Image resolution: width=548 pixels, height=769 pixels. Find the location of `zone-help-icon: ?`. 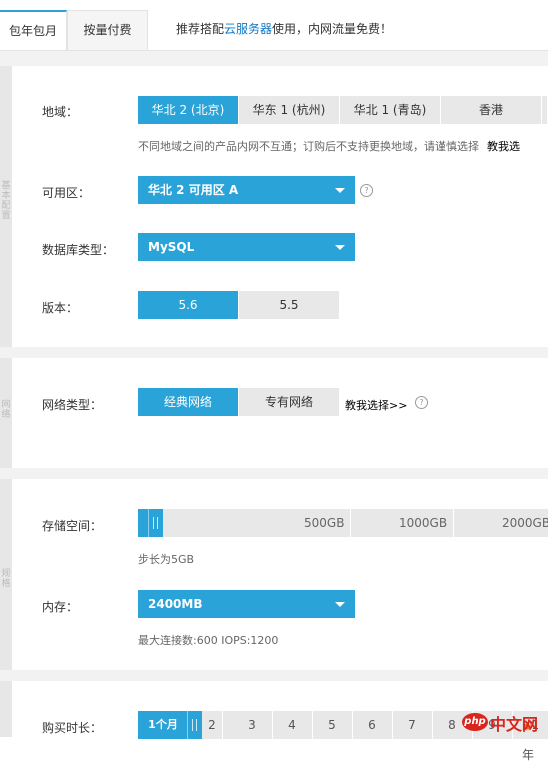

zone-help-icon: ? is located at coordinates (366, 190).